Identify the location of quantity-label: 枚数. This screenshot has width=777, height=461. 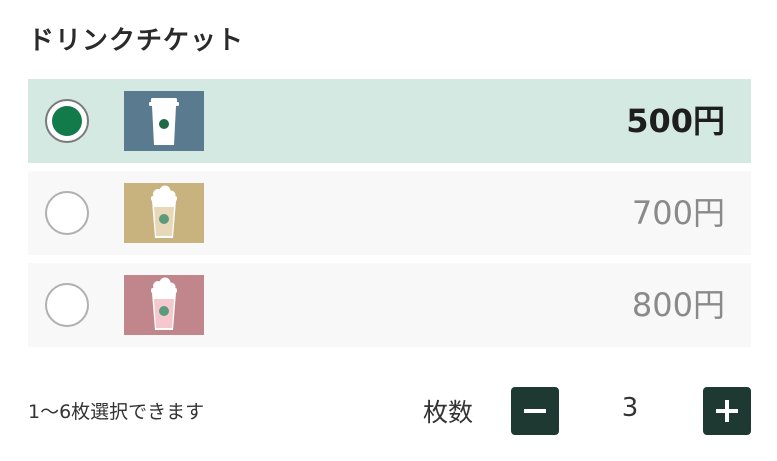
(448, 412).